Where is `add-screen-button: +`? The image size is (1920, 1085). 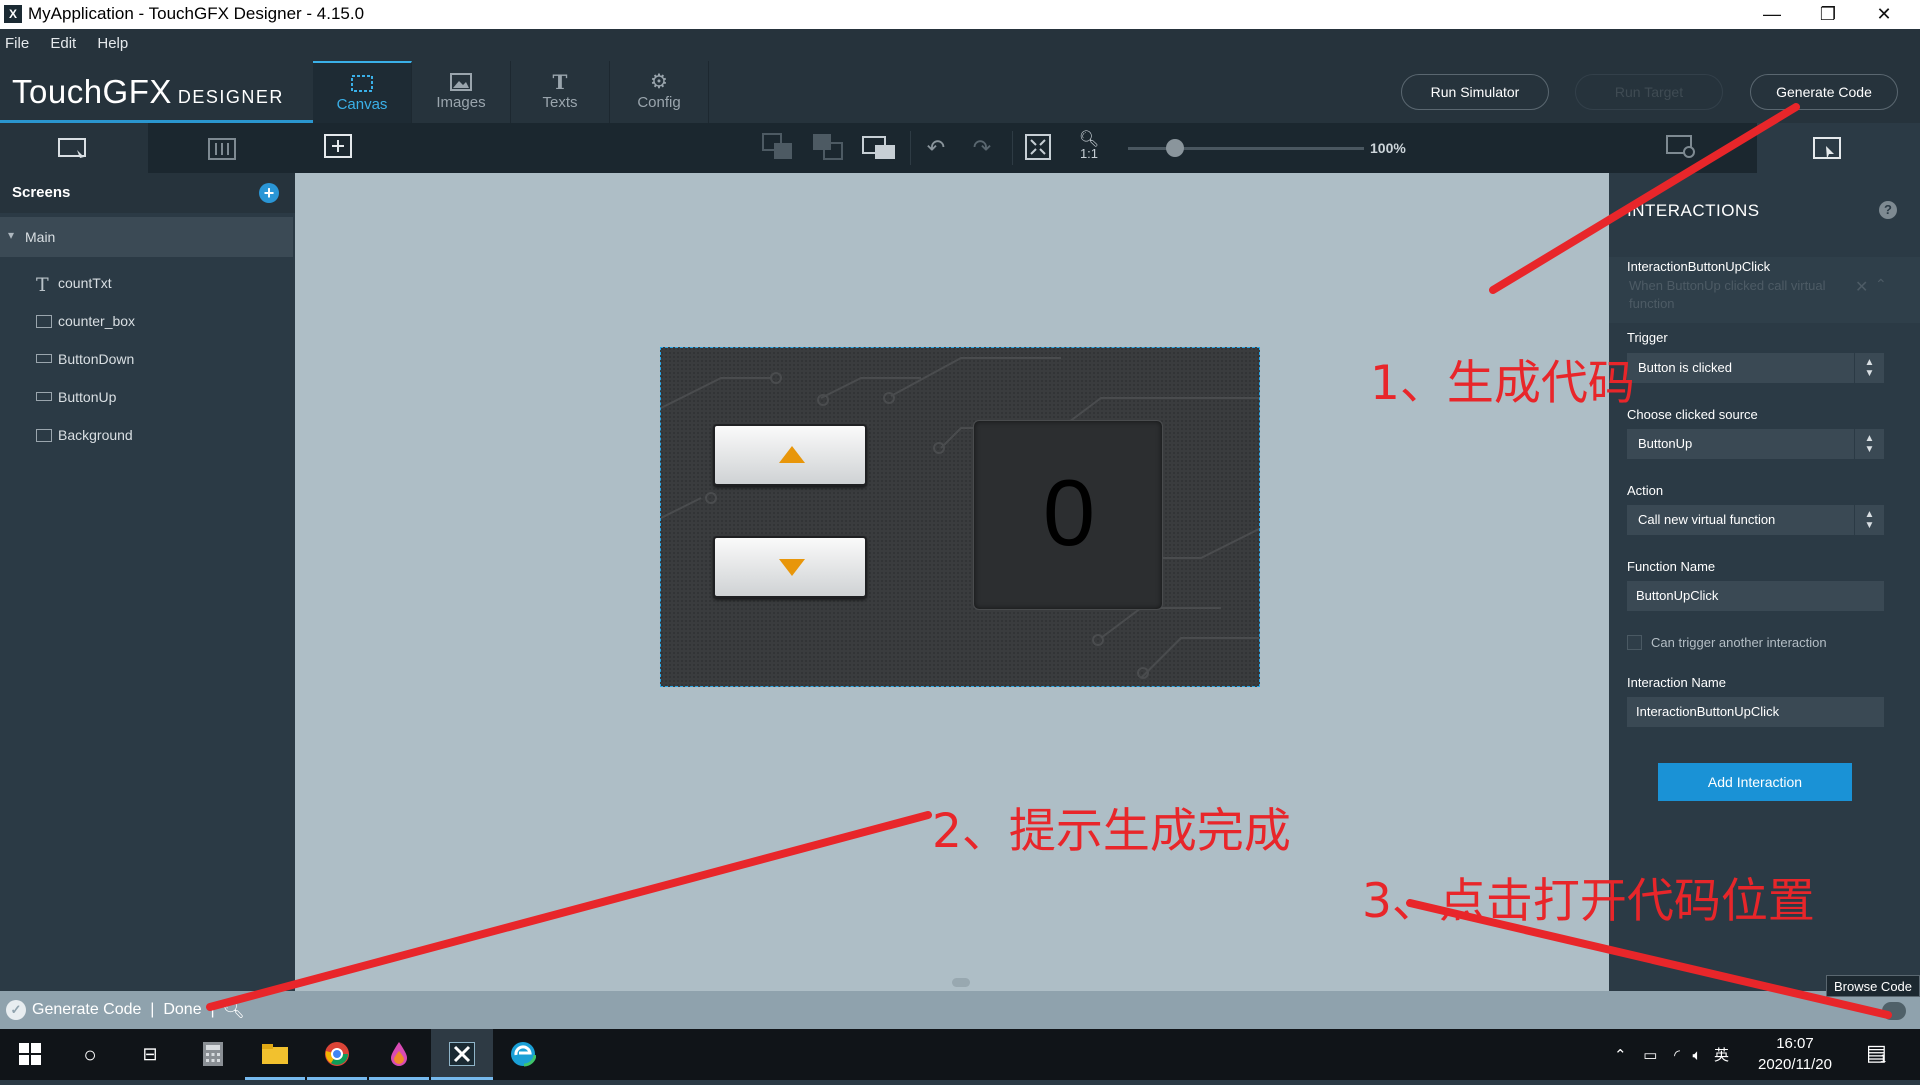 add-screen-button: + is located at coordinates (269, 193).